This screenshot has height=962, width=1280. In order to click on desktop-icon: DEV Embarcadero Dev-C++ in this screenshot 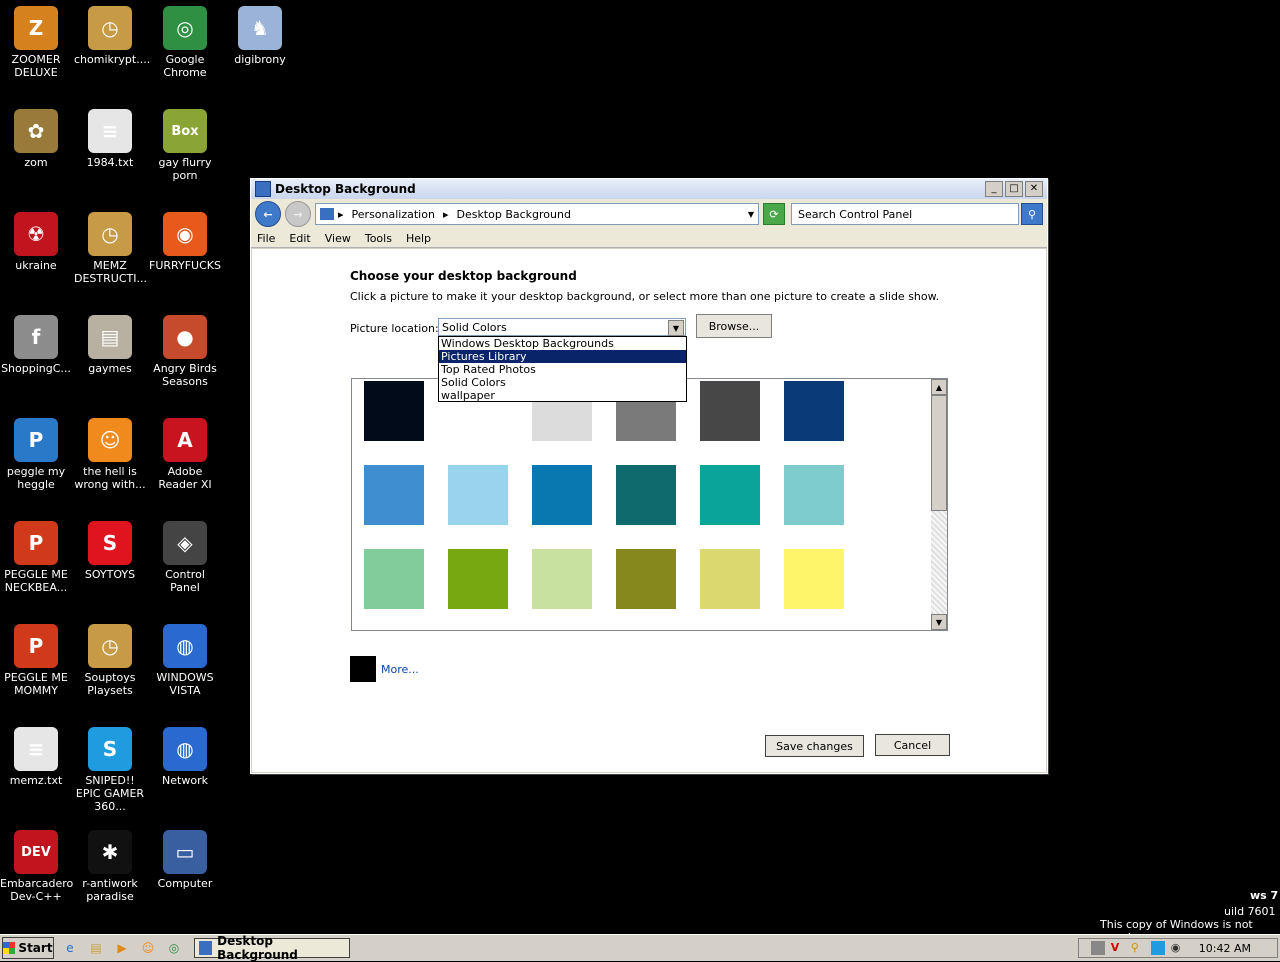, I will do `click(36, 863)`.